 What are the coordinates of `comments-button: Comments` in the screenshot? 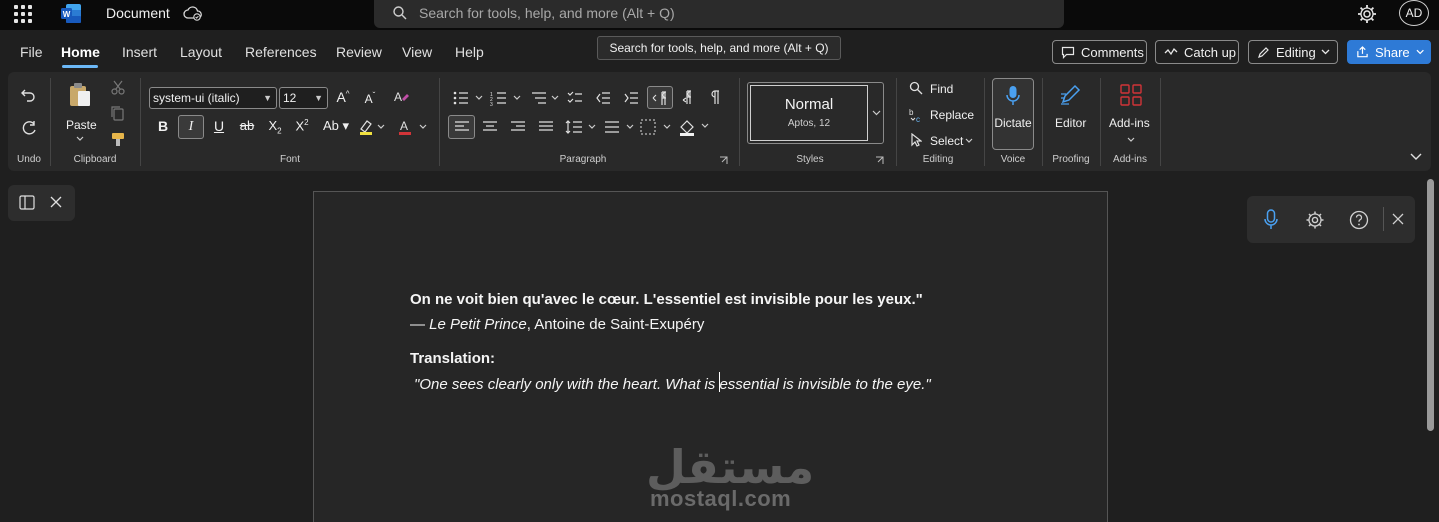 It's located at (1099, 52).